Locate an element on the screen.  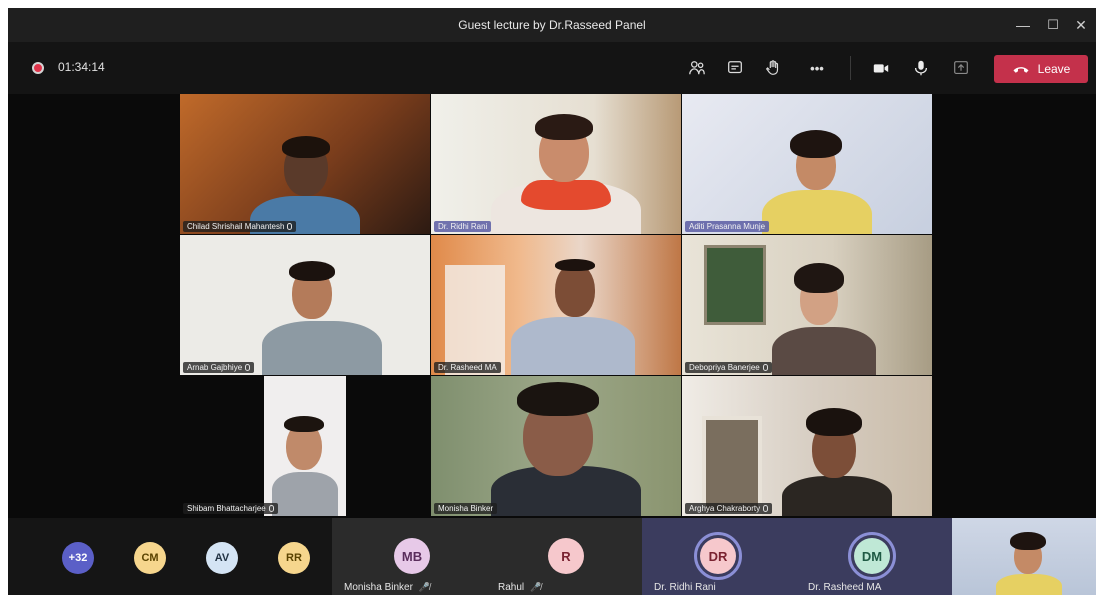
participants-icon is located at coordinates (697, 68).